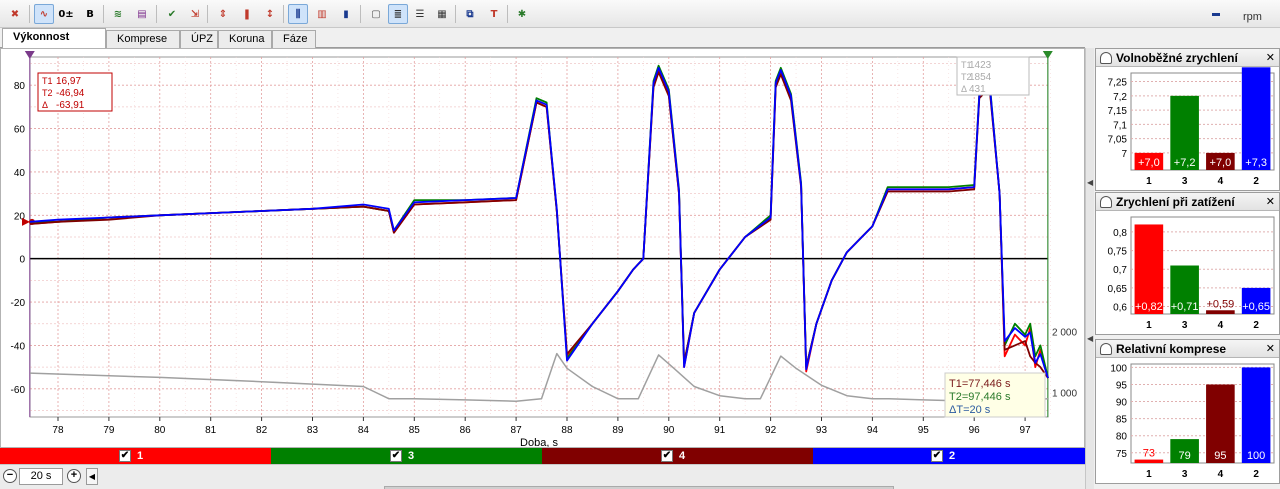  What do you see at coordinates (54, 44) in the screenshot?
I see `tab-vykonnost-valcu: Výkonnost válců` at bounding box center [54, 44].